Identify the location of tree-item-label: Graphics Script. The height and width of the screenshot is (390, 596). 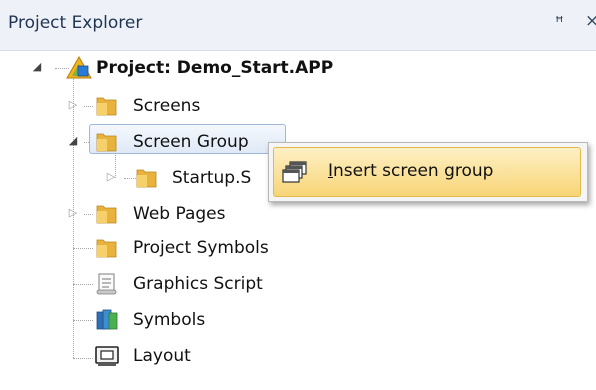
(198, 284).